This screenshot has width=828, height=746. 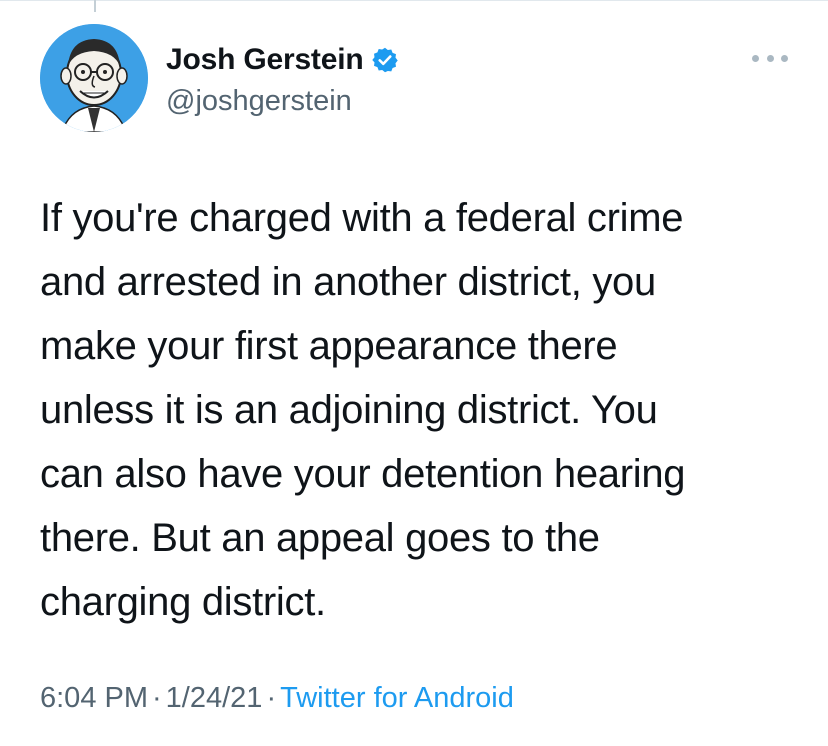 What do you see at coordinates (95, 6) in the screenshot?
I see `thread-connector-line` at bounding box center [95, 6].